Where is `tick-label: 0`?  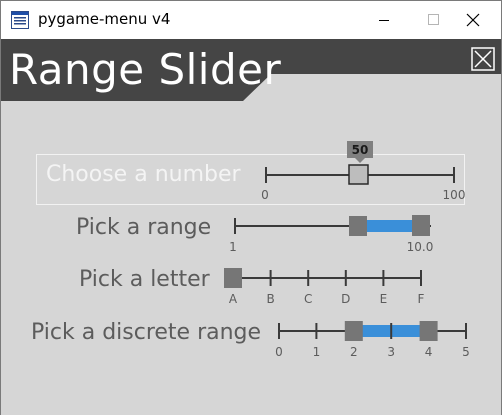 tick-label: 0 is located at coordinates (279, 352).